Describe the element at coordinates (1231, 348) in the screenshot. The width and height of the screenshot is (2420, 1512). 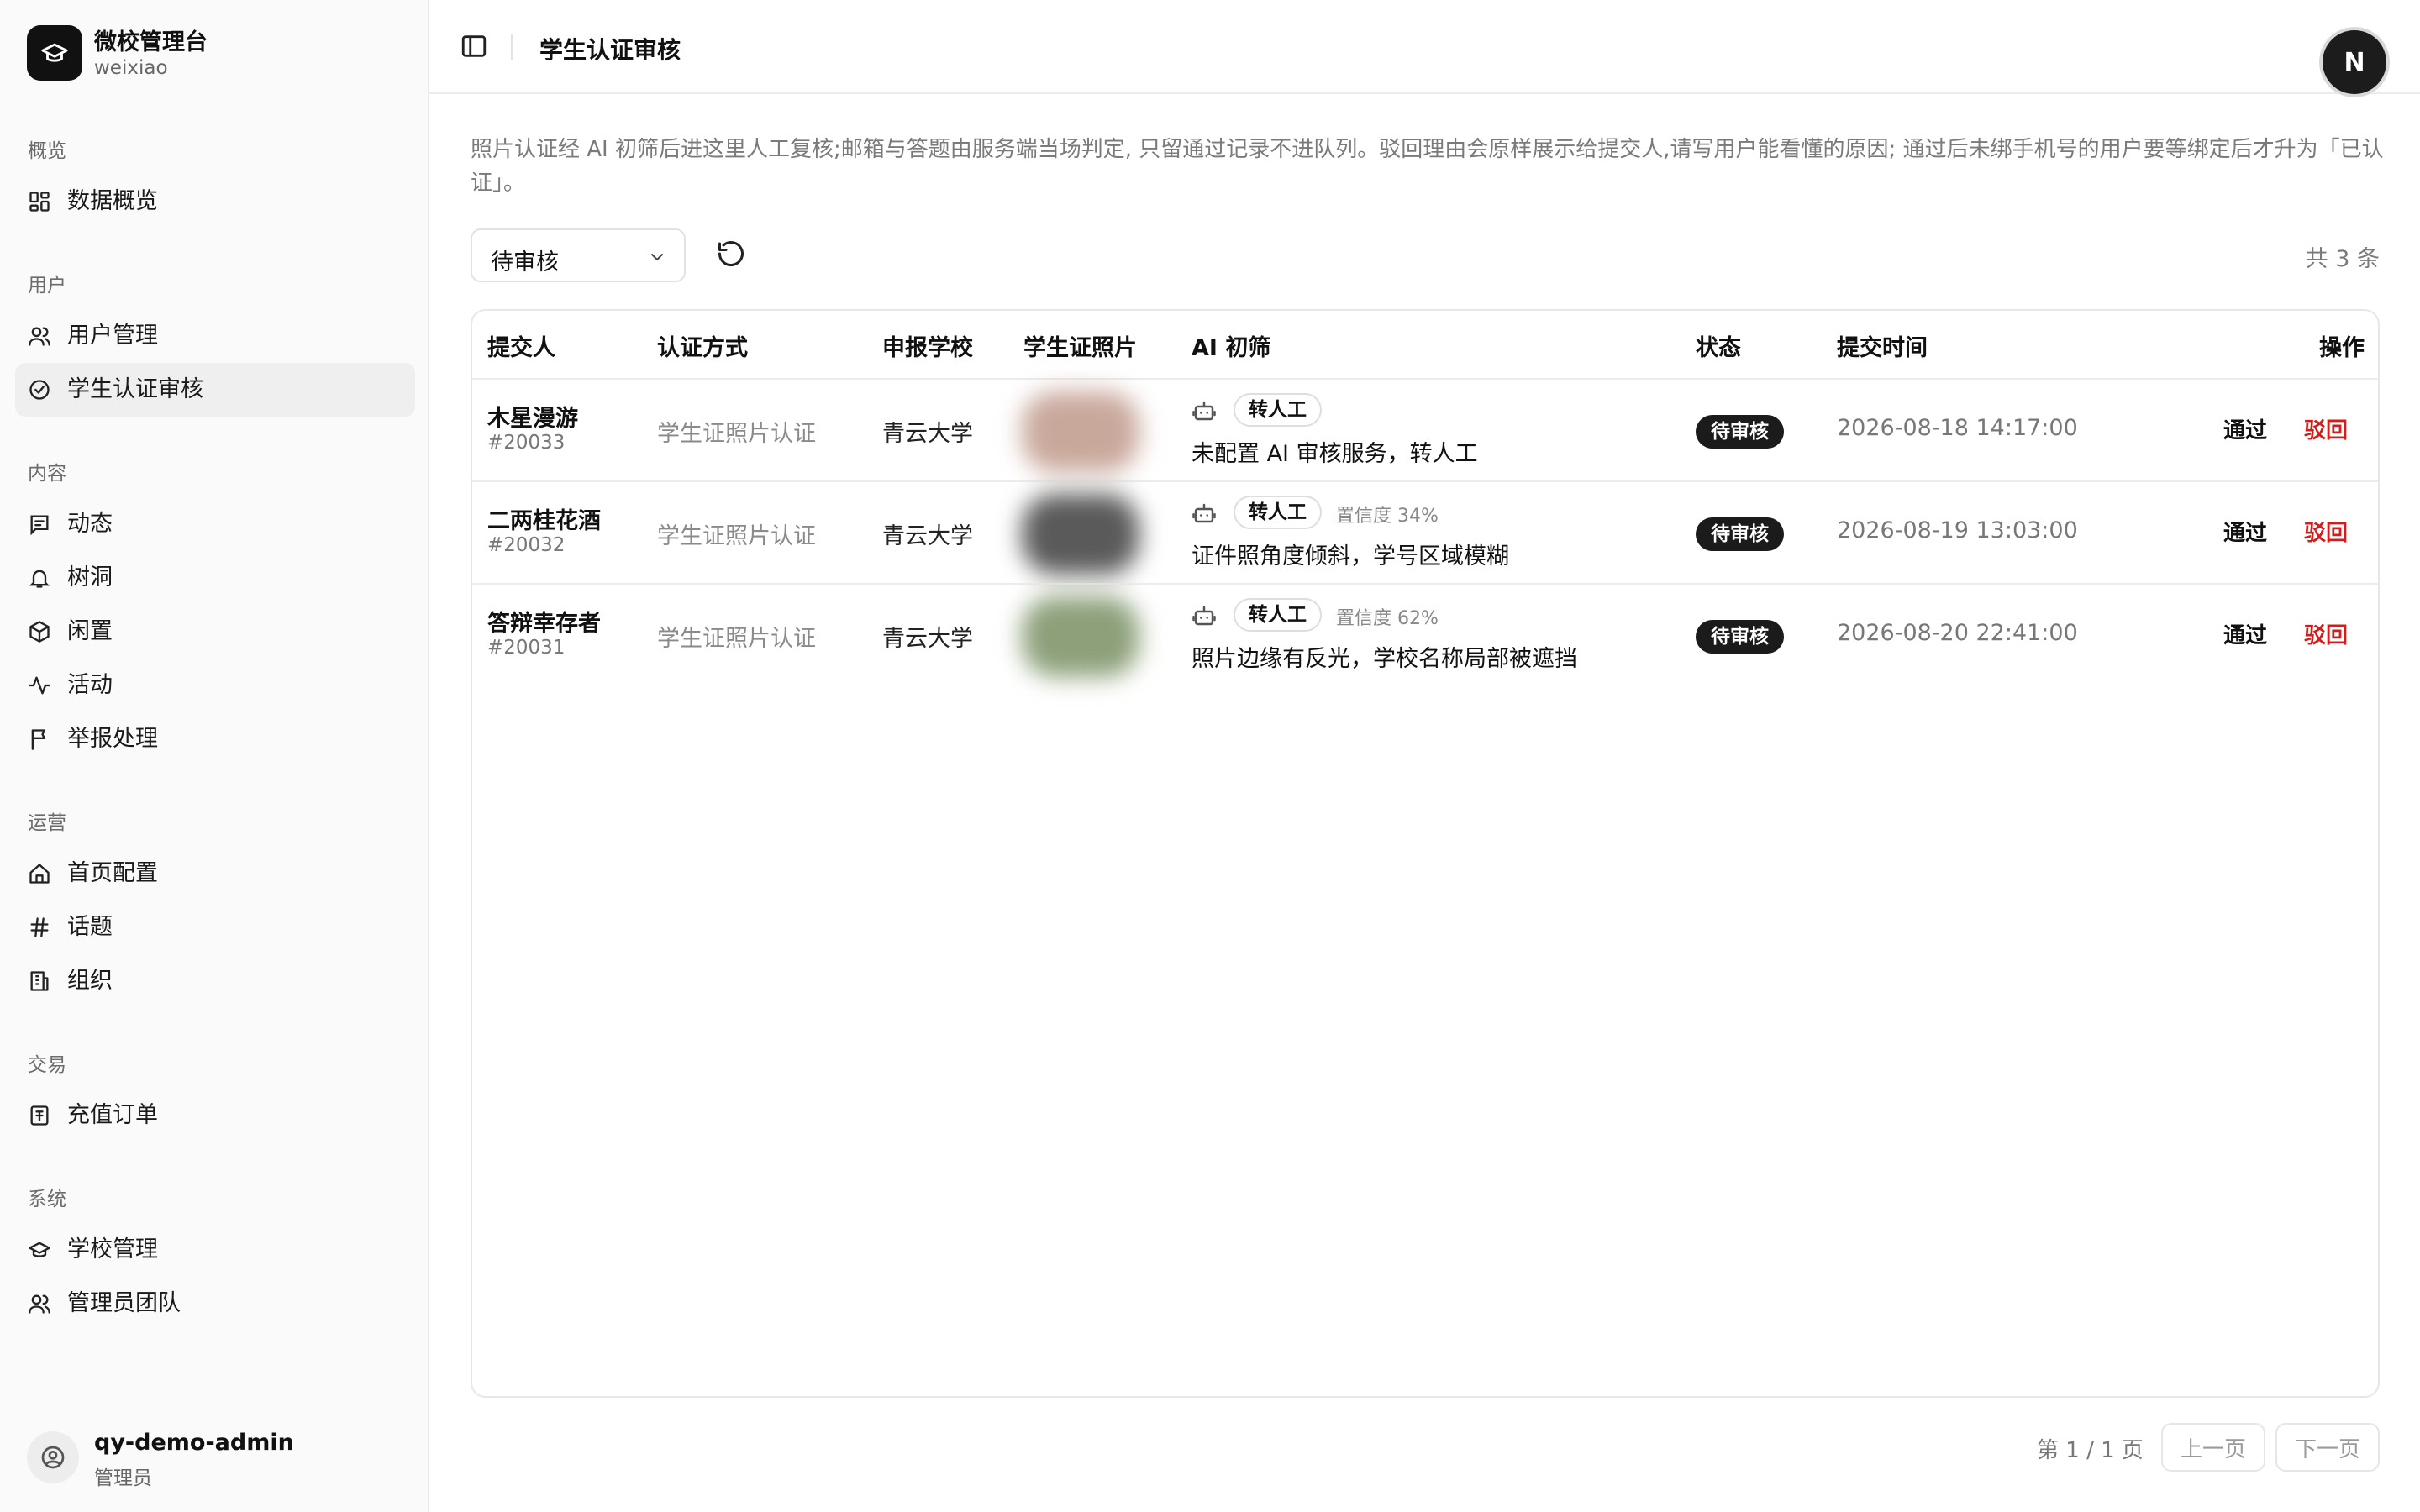
I see `column-header: AI 初筛` at that location.